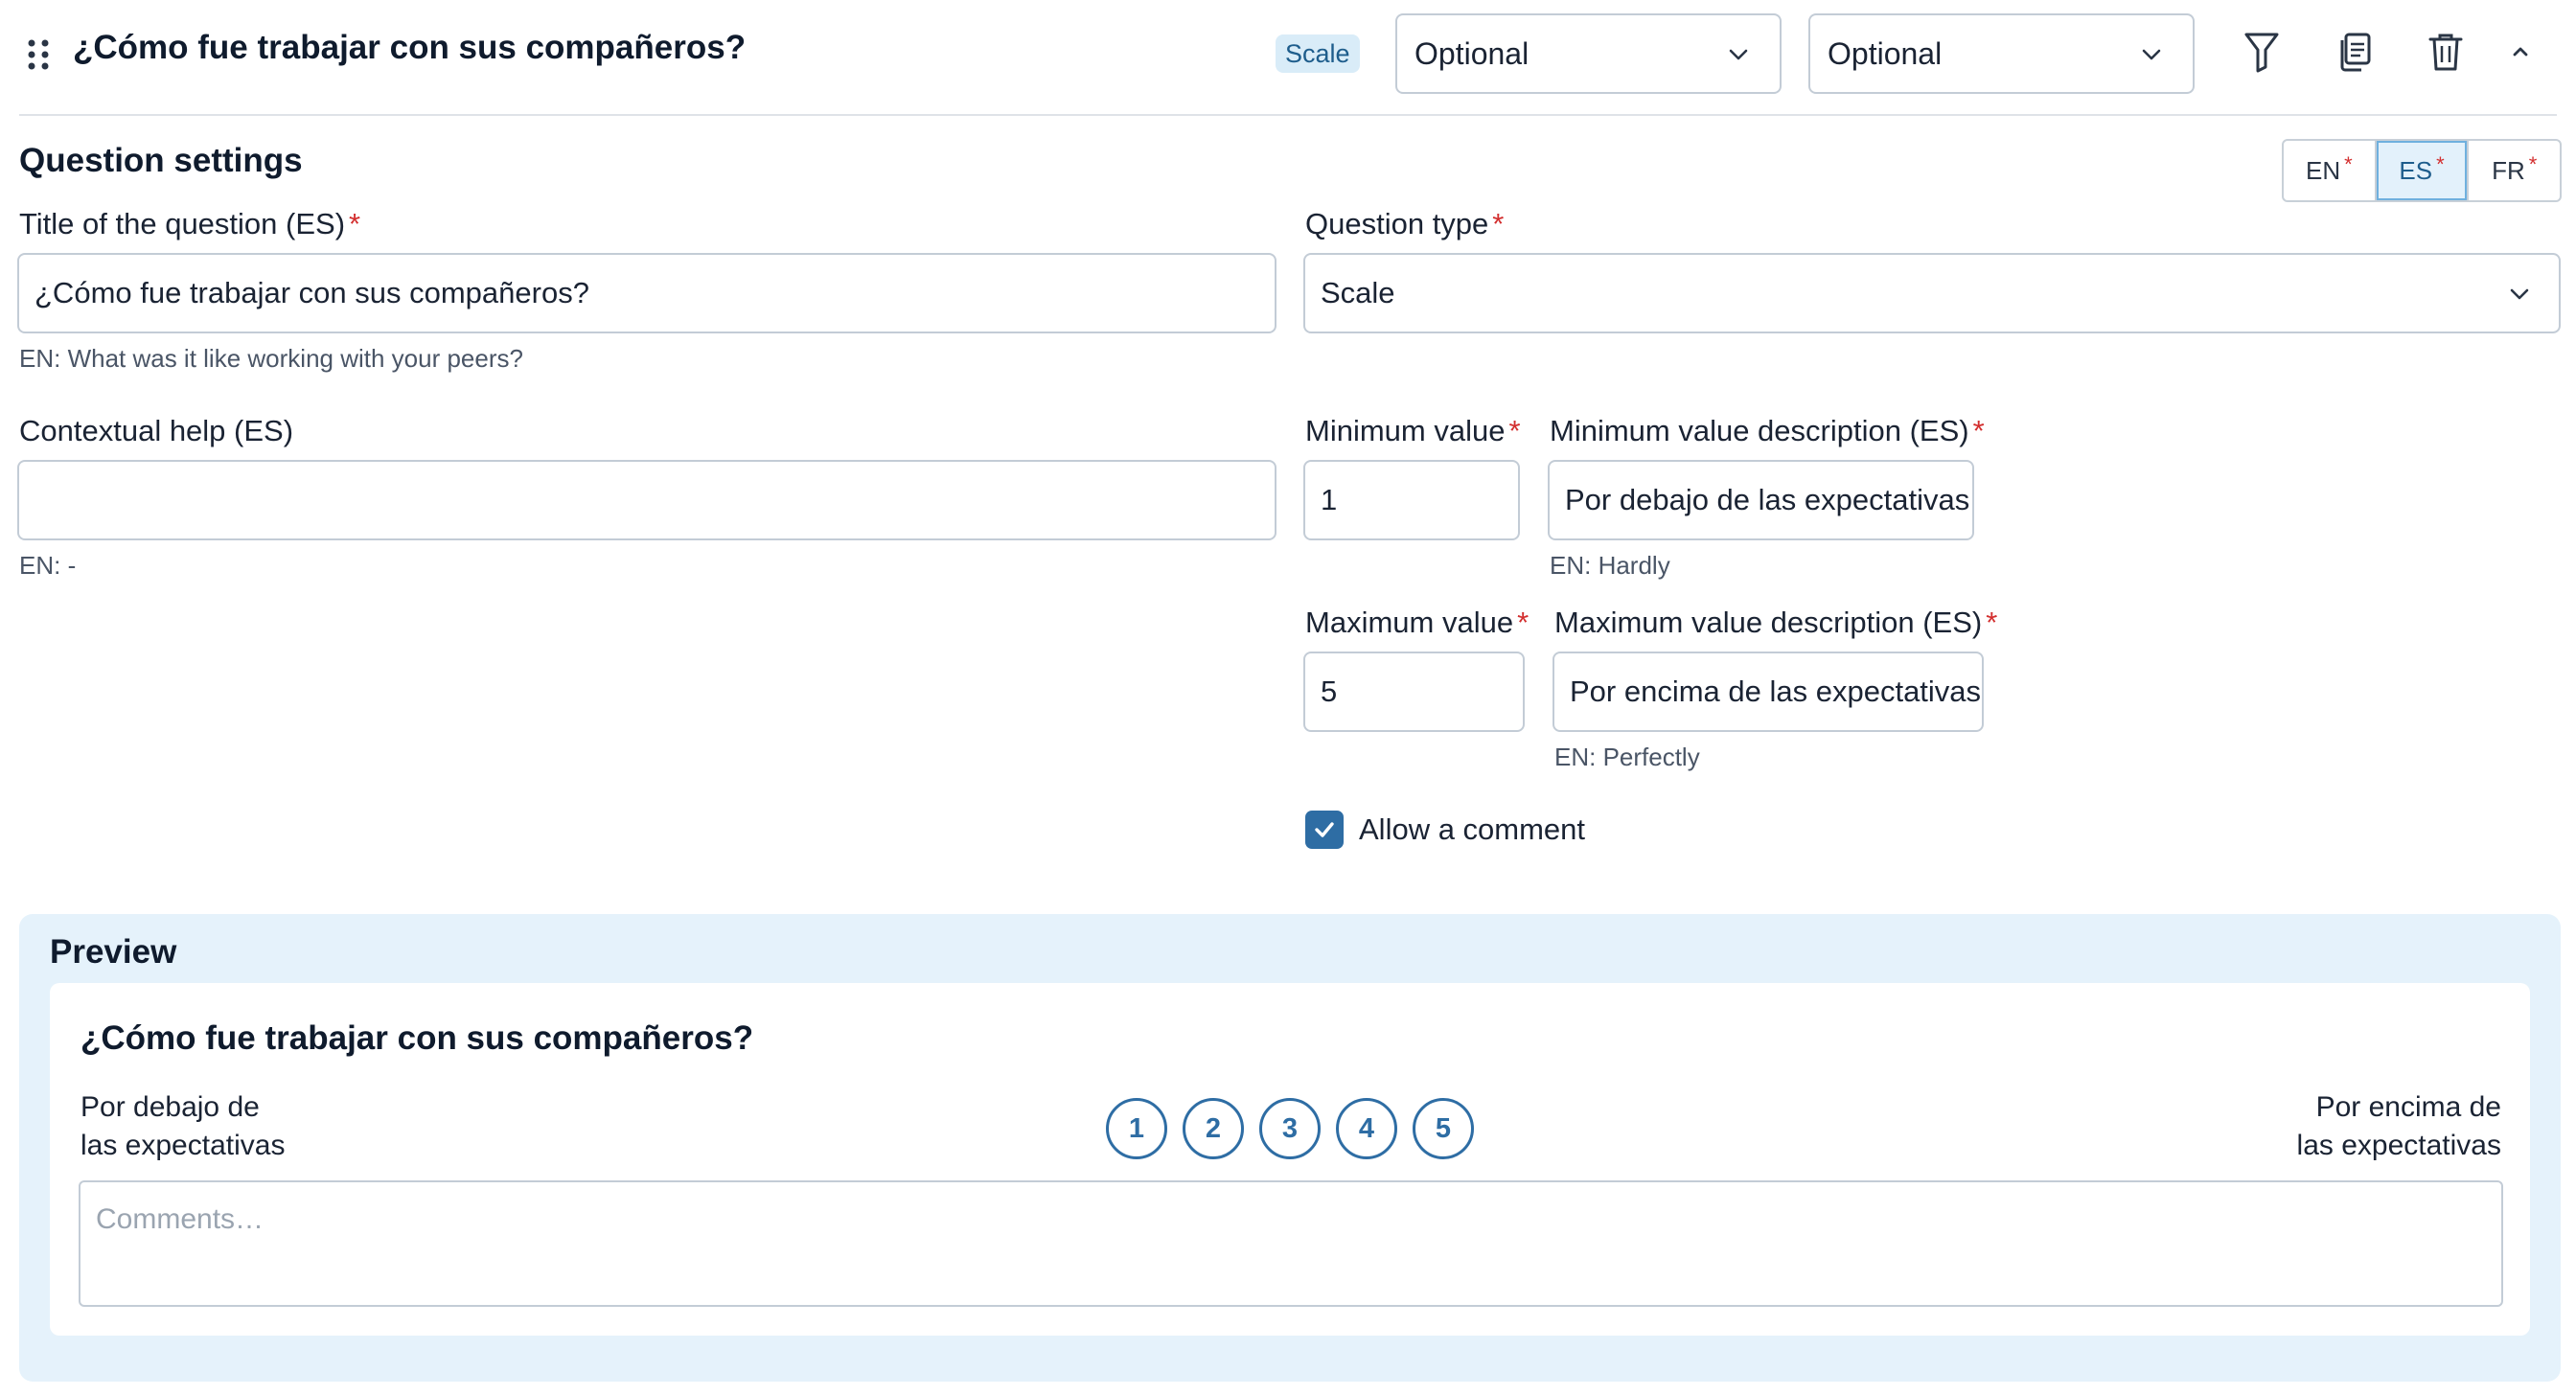 The height and width of the screenshot is (1395, 2576). Describe the element at coordinates (156, 430) in the screenshot. I see `contextual-help-label: Contextual help (ES)` at that location.